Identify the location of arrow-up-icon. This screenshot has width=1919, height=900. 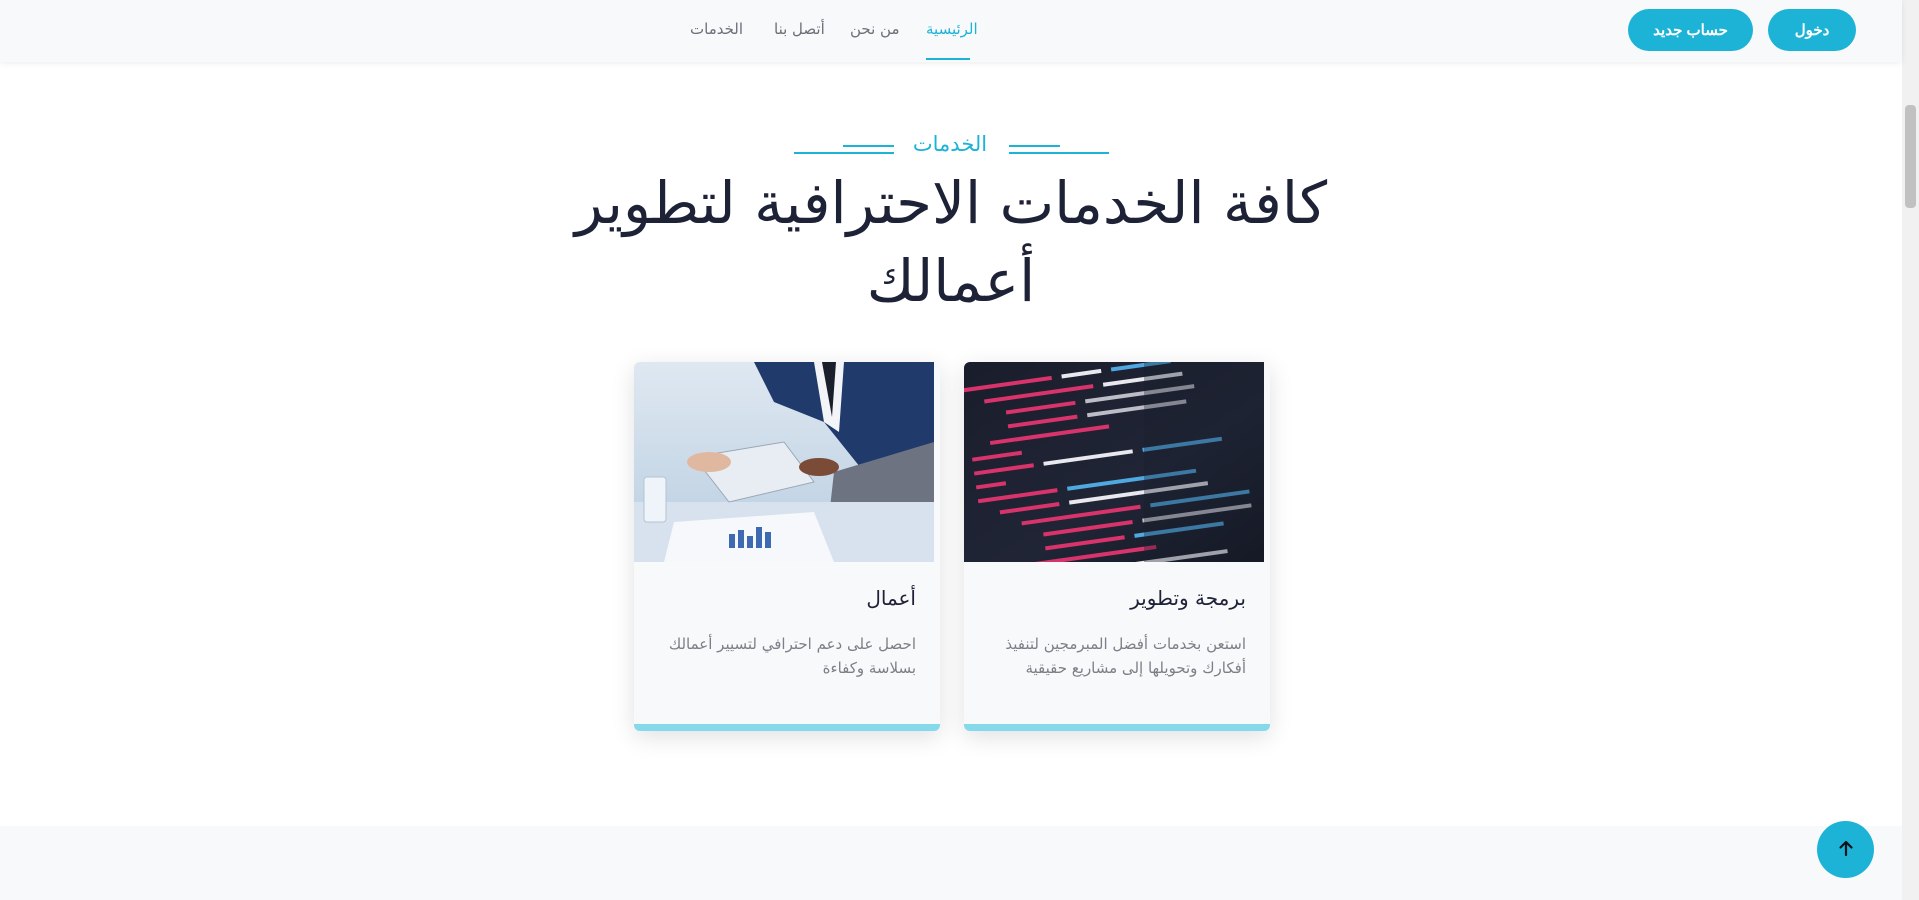
(1846, 850).